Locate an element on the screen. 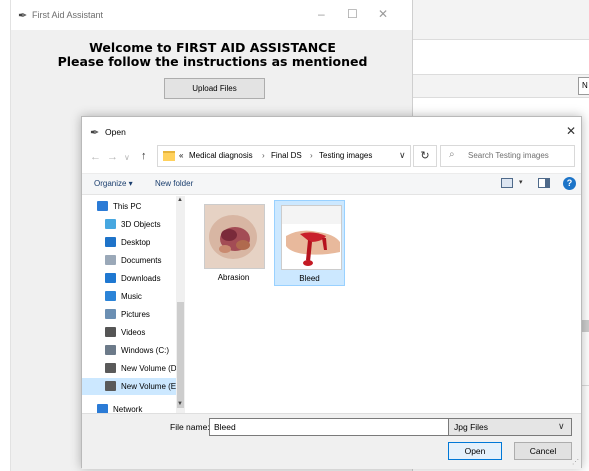  resize-grip-icon: ⋰ is located at coordinates (575, 462).